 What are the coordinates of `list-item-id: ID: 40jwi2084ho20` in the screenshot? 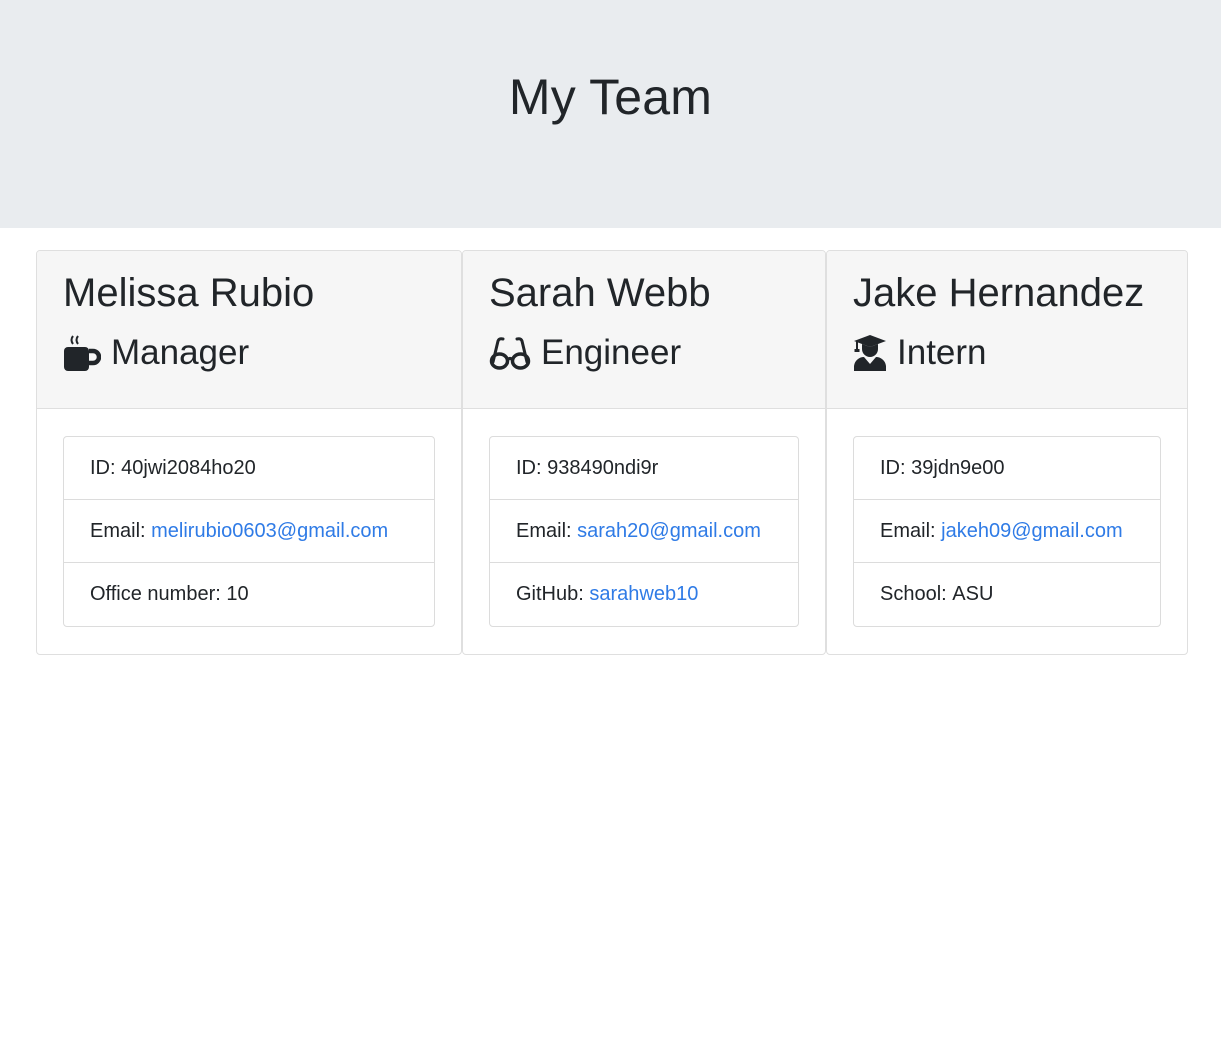 It's located at (249, 468).